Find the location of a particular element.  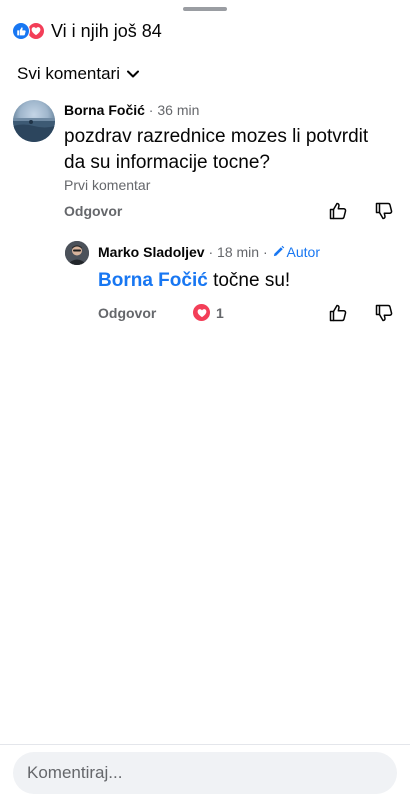

reaction-count: 1 is located at coordinates (208, 312).